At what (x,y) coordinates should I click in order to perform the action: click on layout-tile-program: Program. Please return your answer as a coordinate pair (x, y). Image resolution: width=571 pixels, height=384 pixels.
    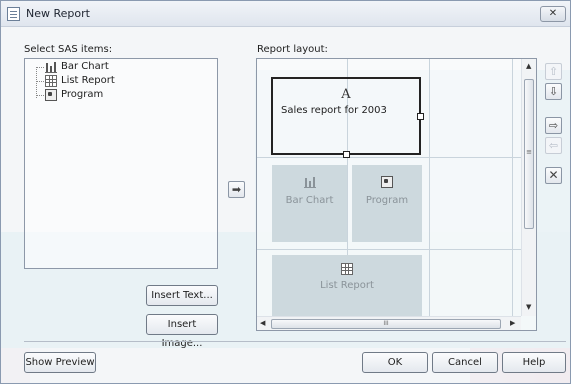
    Looking at the image, I should click on (387, 203).